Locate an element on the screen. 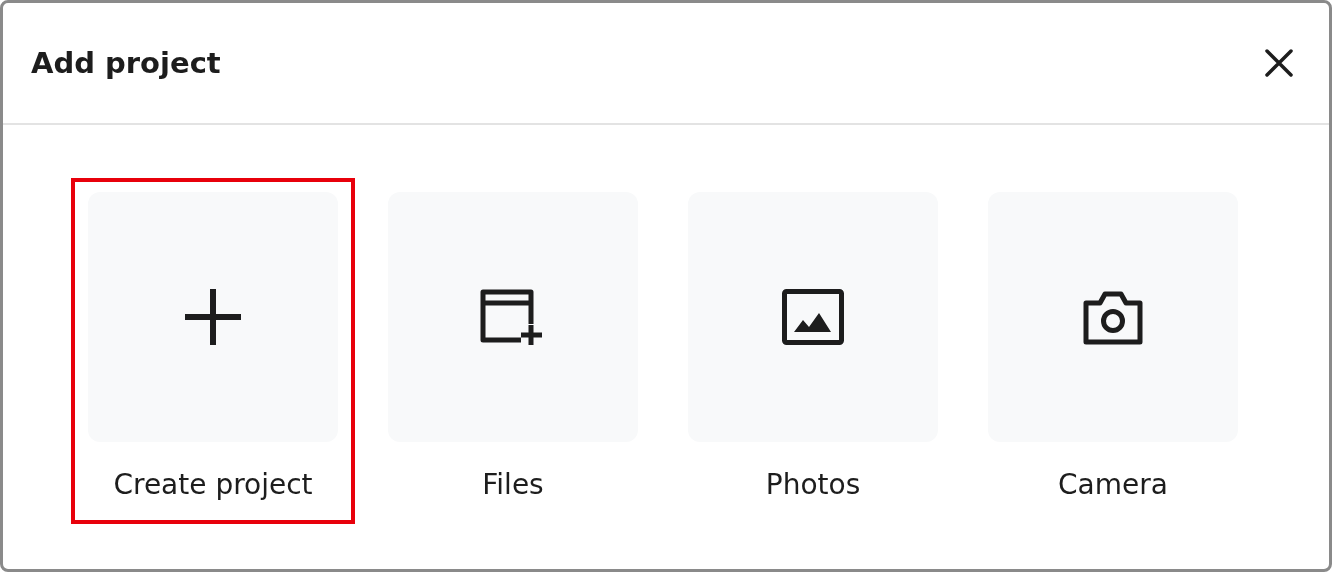 This screenshot has height=572, width=1332. camera-icon is located at coordinates (1113, 317).